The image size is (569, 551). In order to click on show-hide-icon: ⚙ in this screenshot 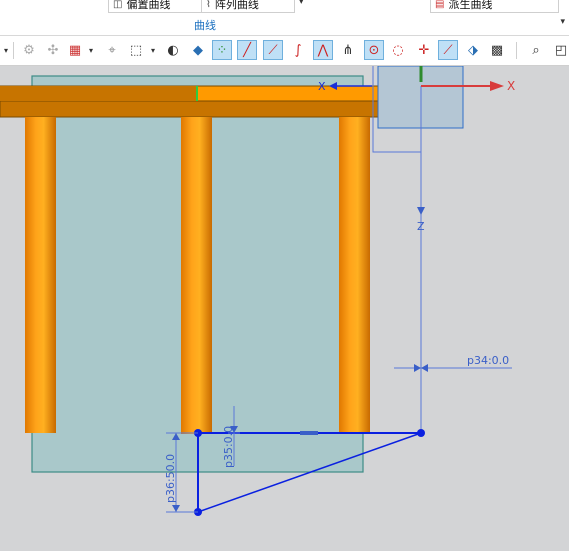, I will do `click(29, 50)`.